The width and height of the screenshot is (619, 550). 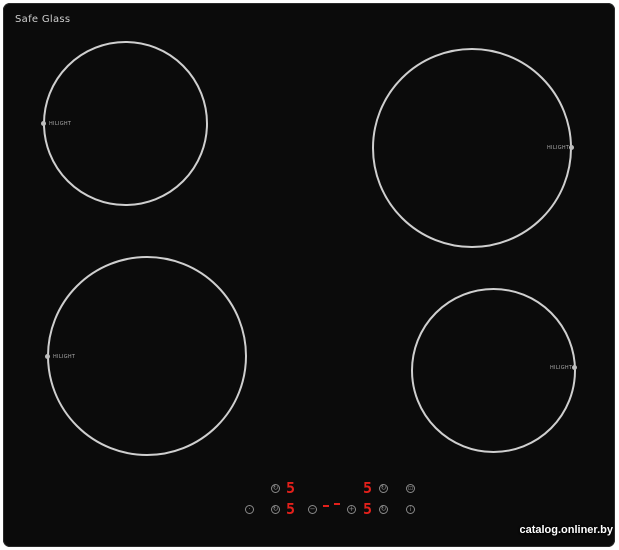 What do you see at coordinates (275, 488) in the screenshot?
I see `zone-select-rear-left-icon: ↻` at bounding box center [275, 488].